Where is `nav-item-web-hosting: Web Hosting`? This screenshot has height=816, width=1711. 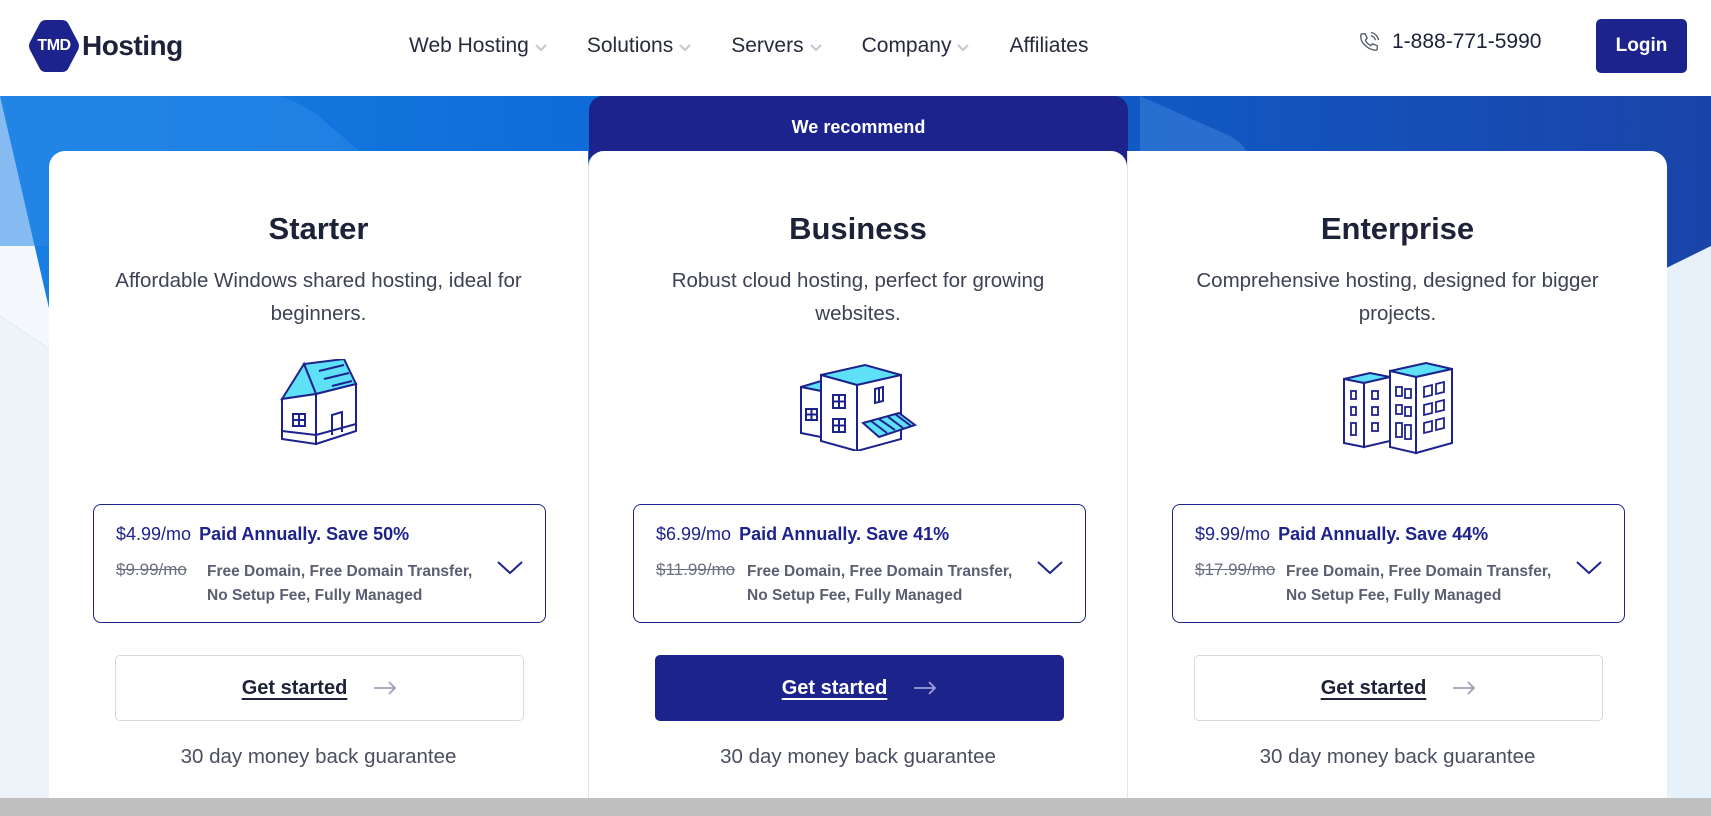 nav-item-web-hosting: Web Hosting is located at coordinates (478, 46).